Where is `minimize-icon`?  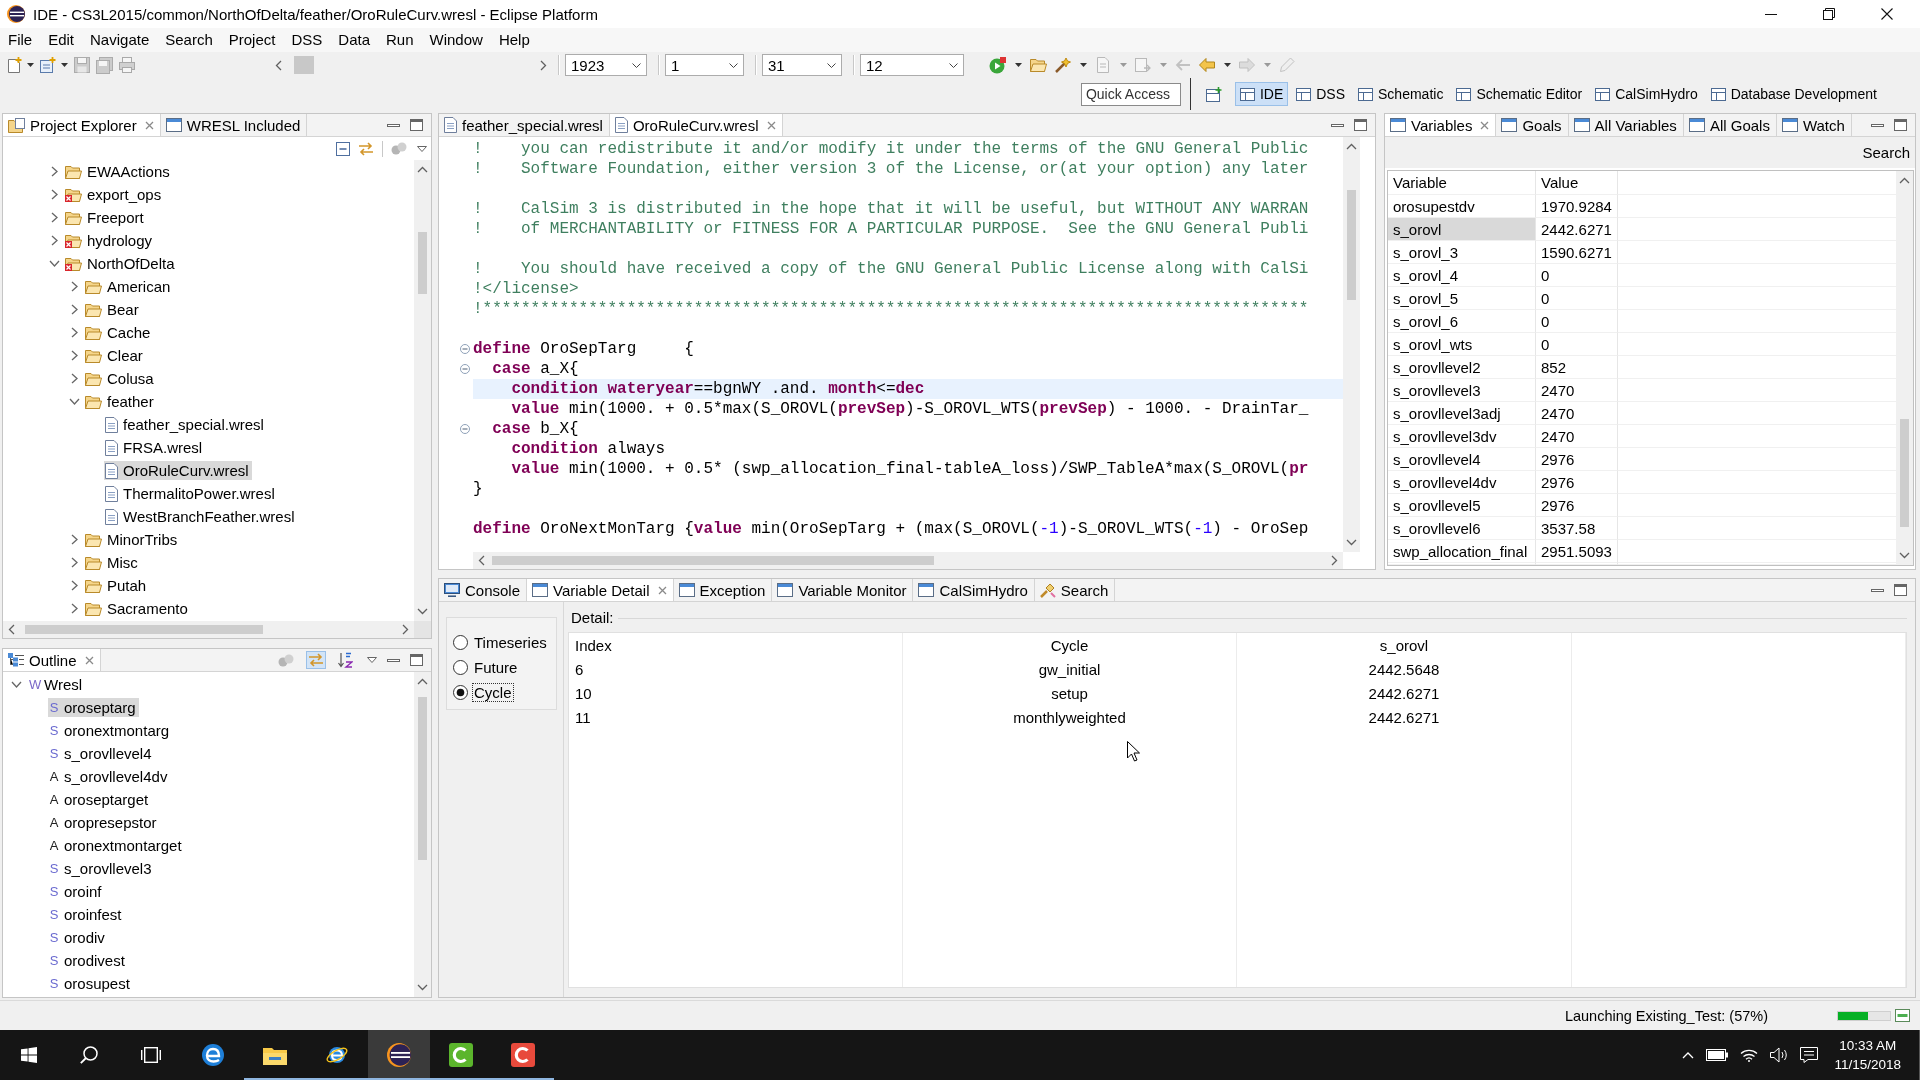 minimize-icon is located at coordinates (1771, 14).